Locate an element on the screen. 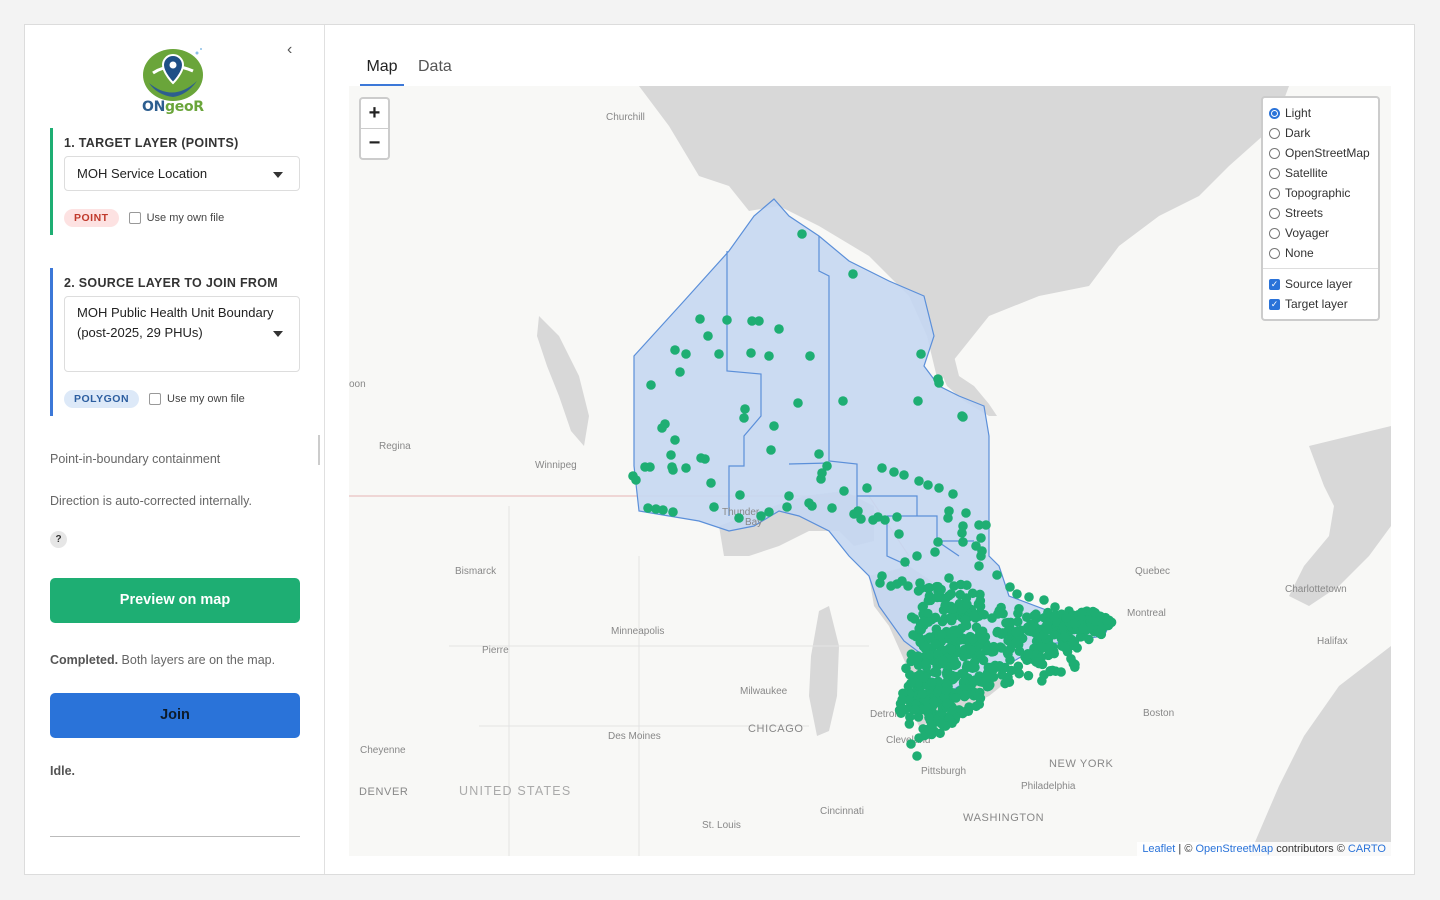 The image size is (1440, 900). basemap-option-satellite: Satellite is located at coordinates (1321, 173).